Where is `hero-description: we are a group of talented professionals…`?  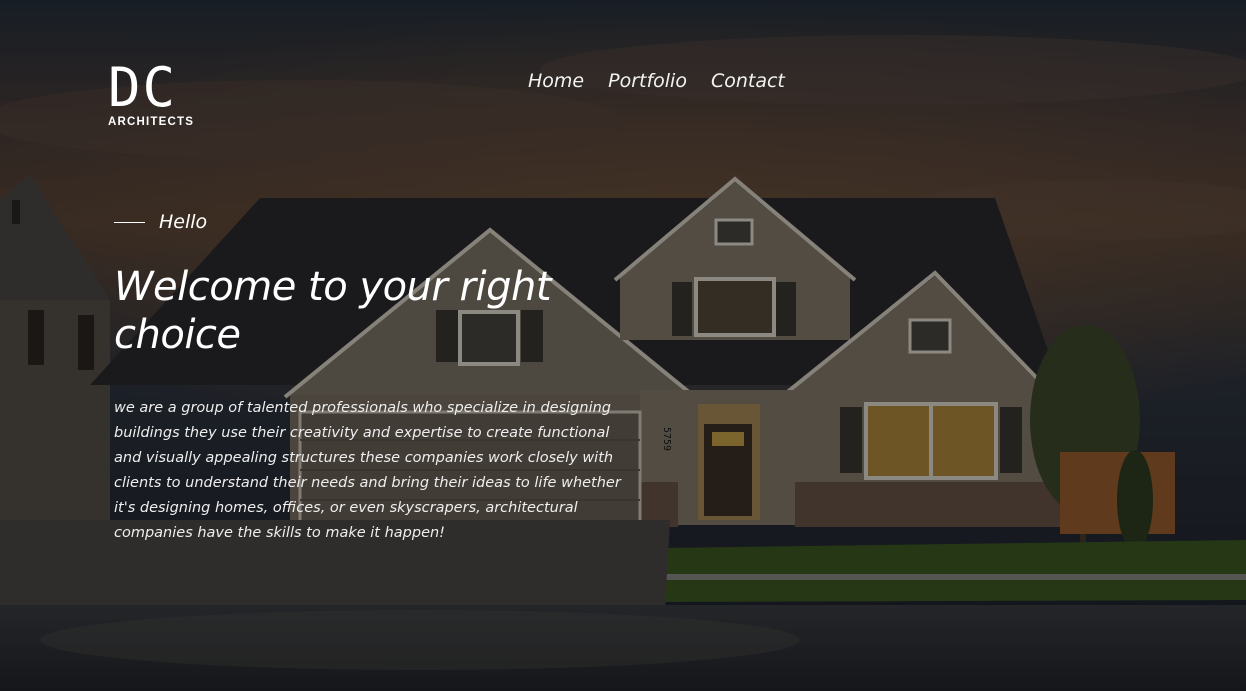
hero-description: we are a group of talented professionals… is located at coordinates (367, 470).